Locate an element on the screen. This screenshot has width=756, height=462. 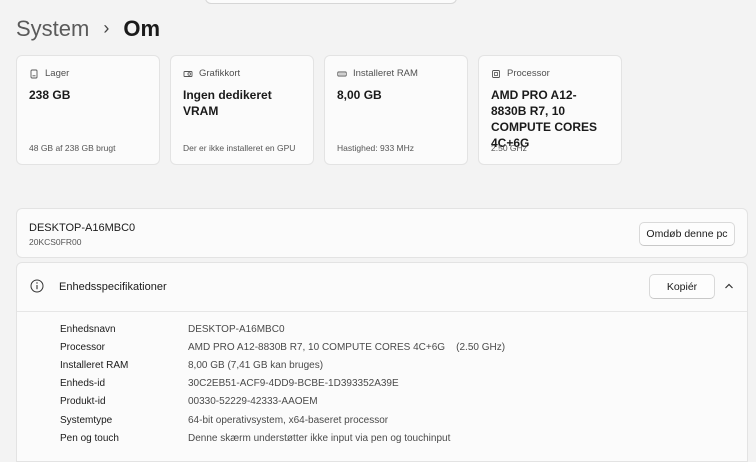
card-title: Grafikkort is located at coordinates (220, 73).